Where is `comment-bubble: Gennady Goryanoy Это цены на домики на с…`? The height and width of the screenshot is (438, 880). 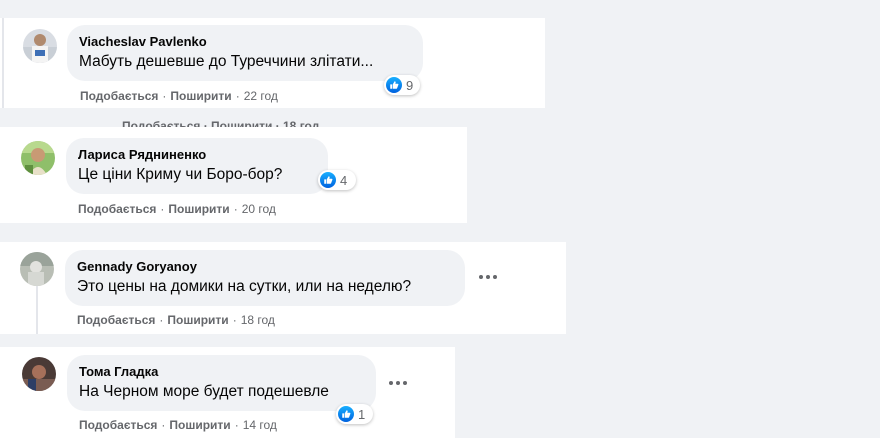
comment-bubble: Gennady Goryanoy Это цены на домики на с… is located at coordinates (265, 278).